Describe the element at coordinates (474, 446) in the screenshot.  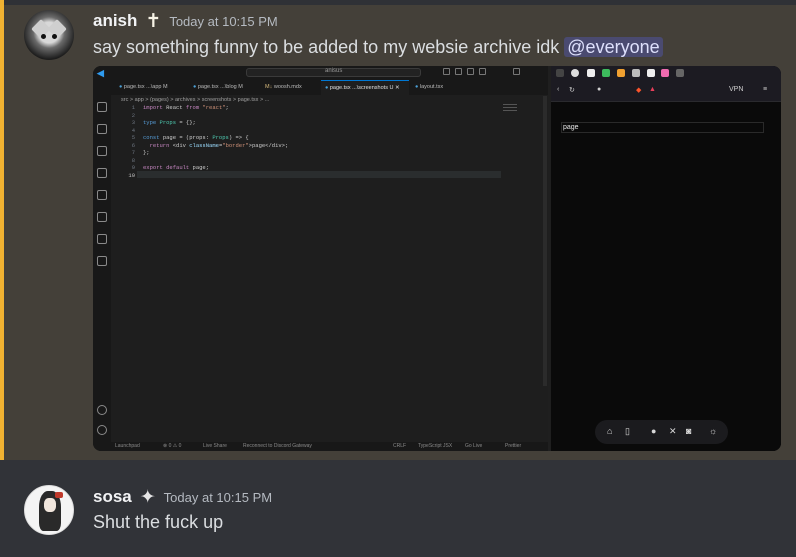
I see `status-item: Go Live` at that location.